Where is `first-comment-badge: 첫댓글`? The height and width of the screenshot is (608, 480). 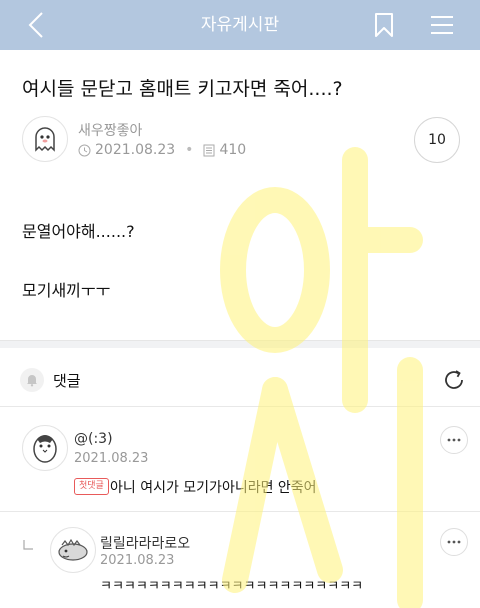
first-comment-badge: 첫댓글 is located at coordinates (91, 486).